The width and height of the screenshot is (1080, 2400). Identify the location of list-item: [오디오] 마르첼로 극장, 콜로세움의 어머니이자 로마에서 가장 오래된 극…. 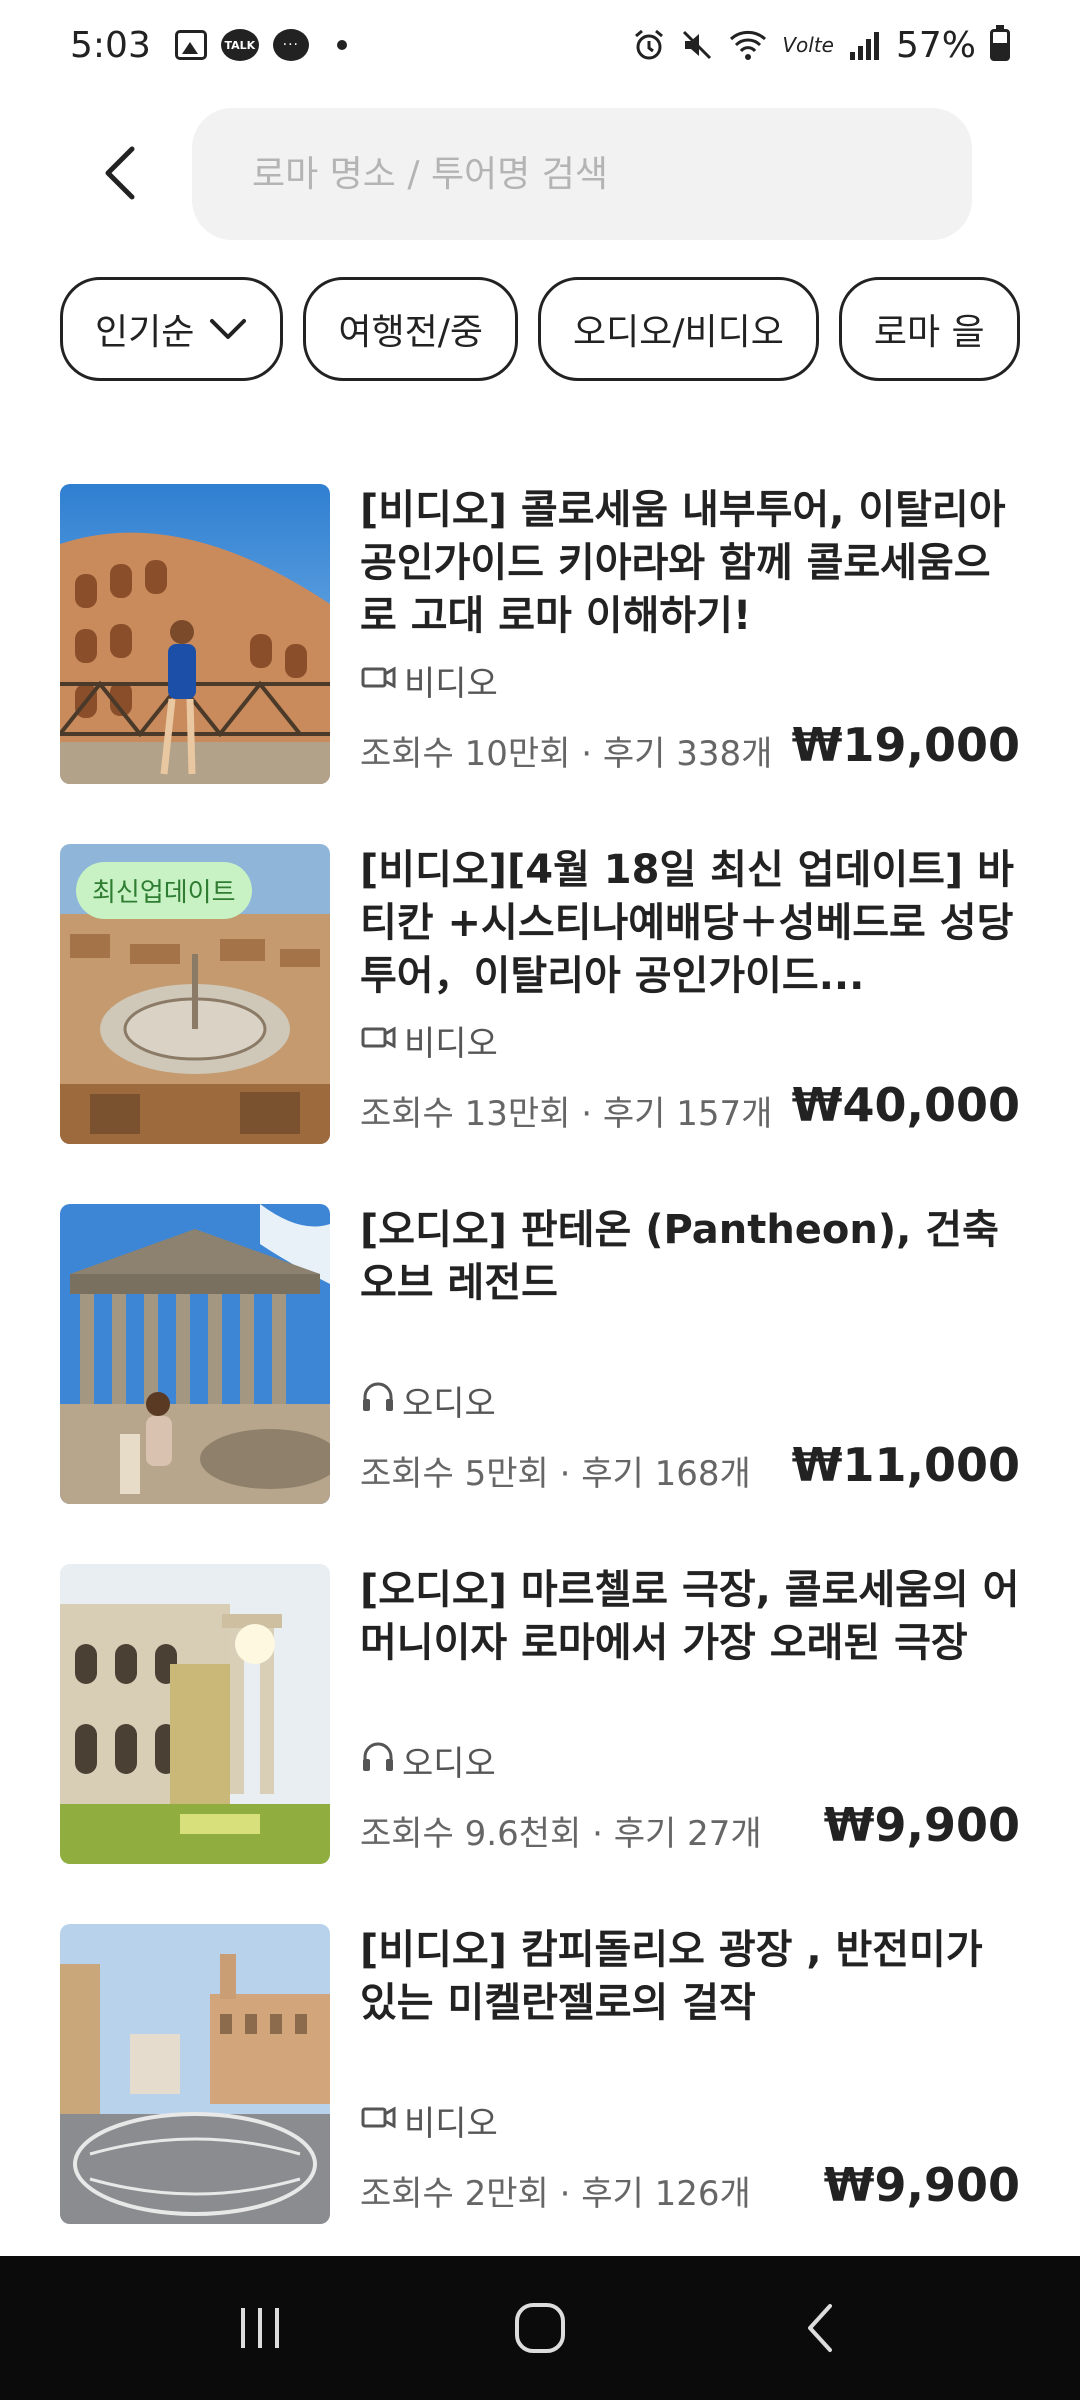
(540, 1714).